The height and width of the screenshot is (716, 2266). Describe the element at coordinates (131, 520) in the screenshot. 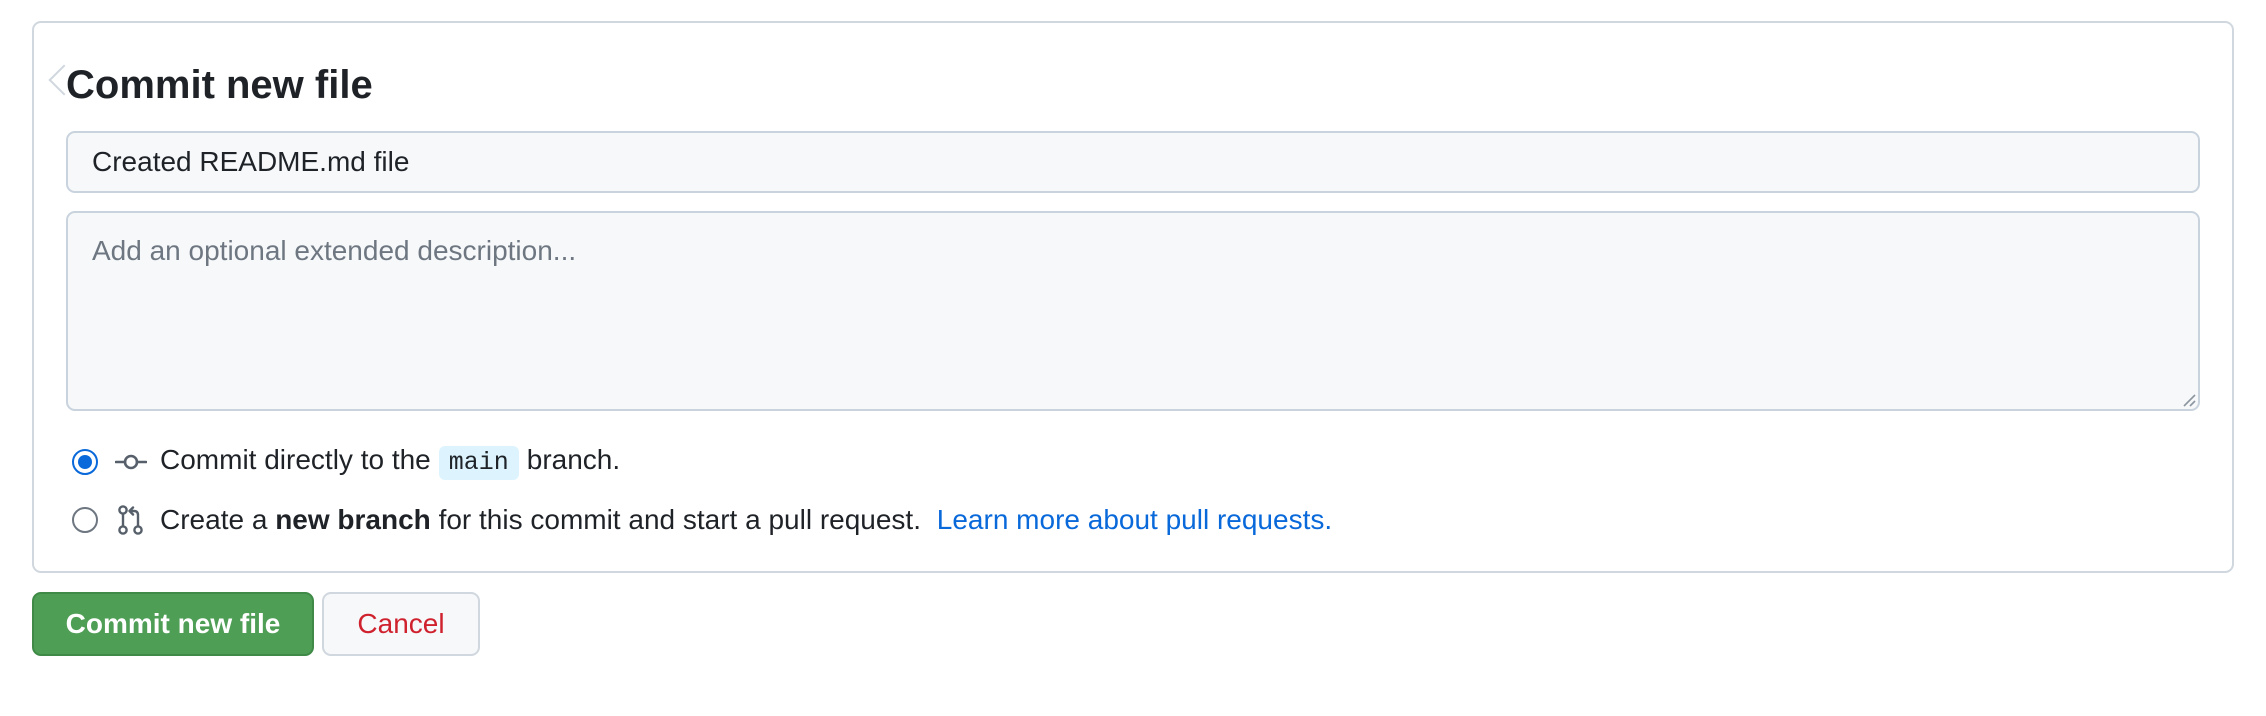

I see `git-pull-request-icon` at that location.